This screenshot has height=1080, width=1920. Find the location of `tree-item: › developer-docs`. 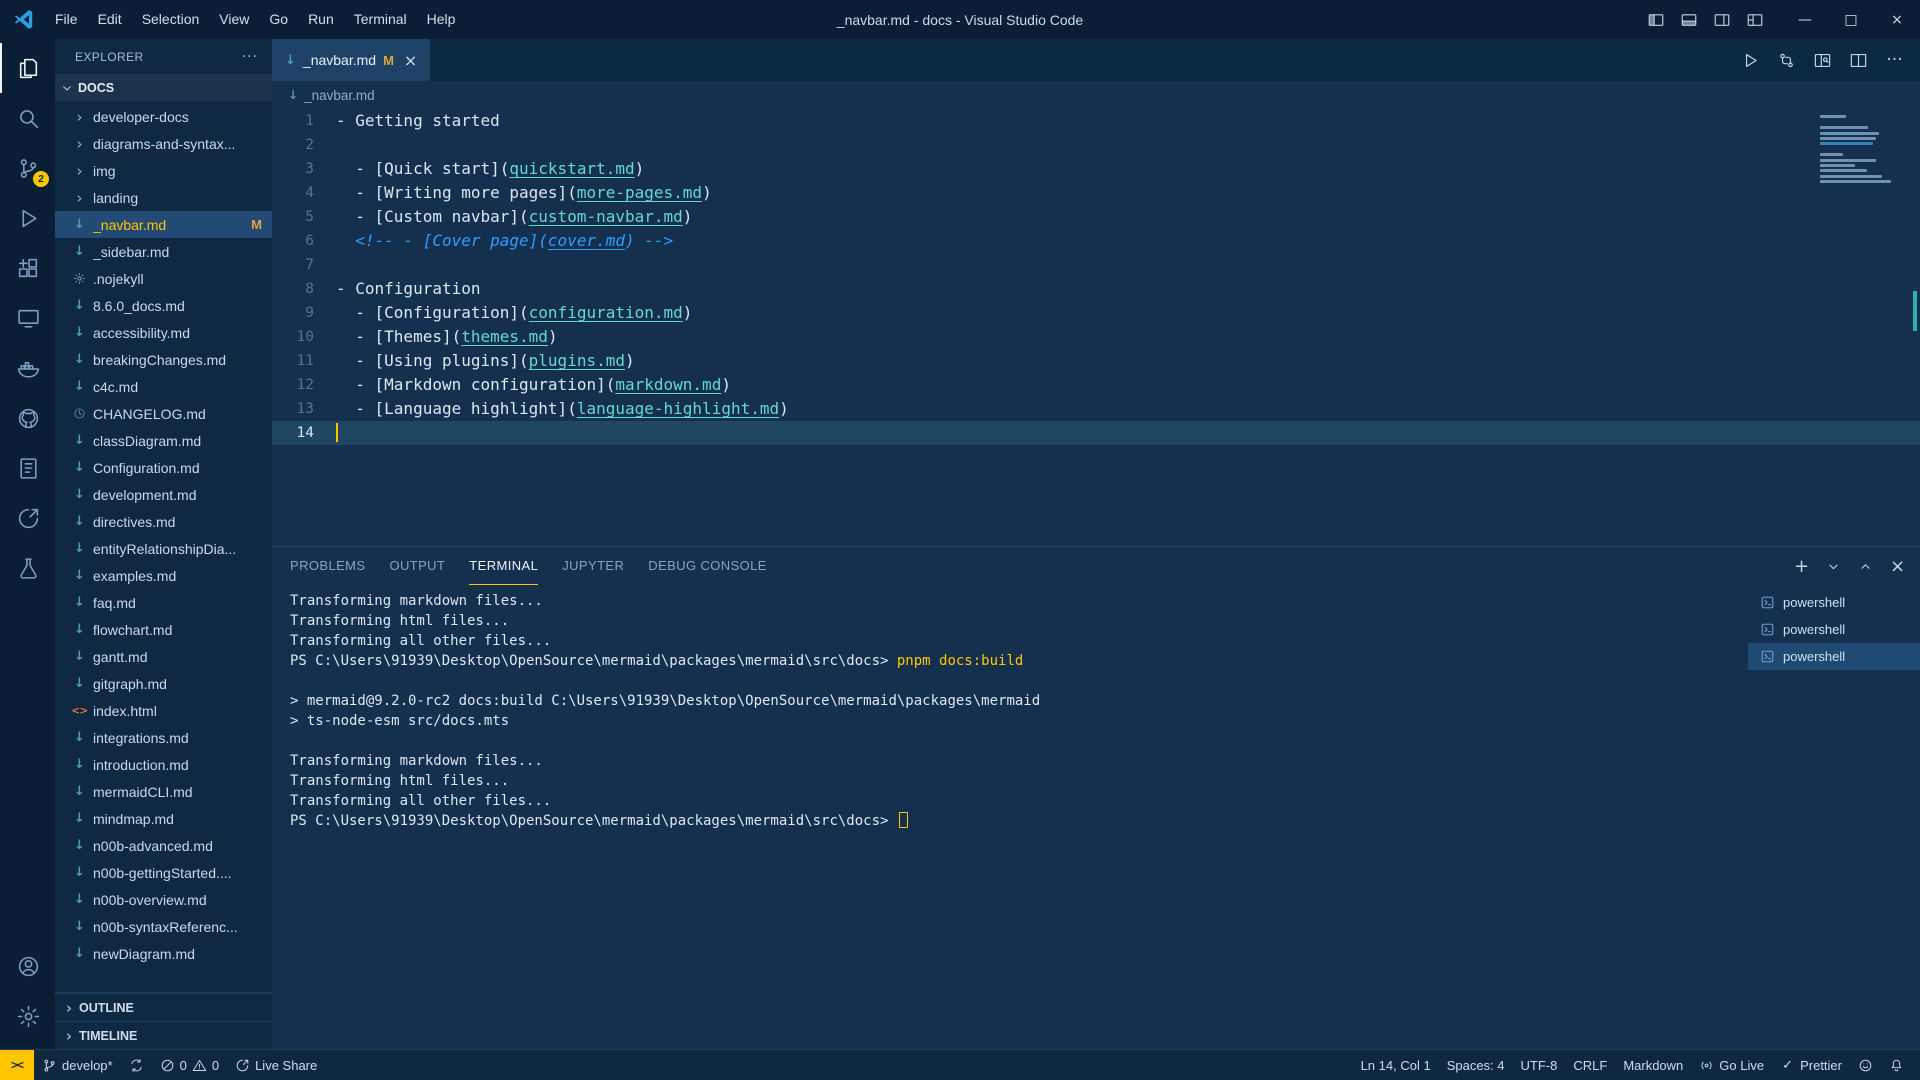

tree-item: › developer-docs is located at coordinates (163, 116).